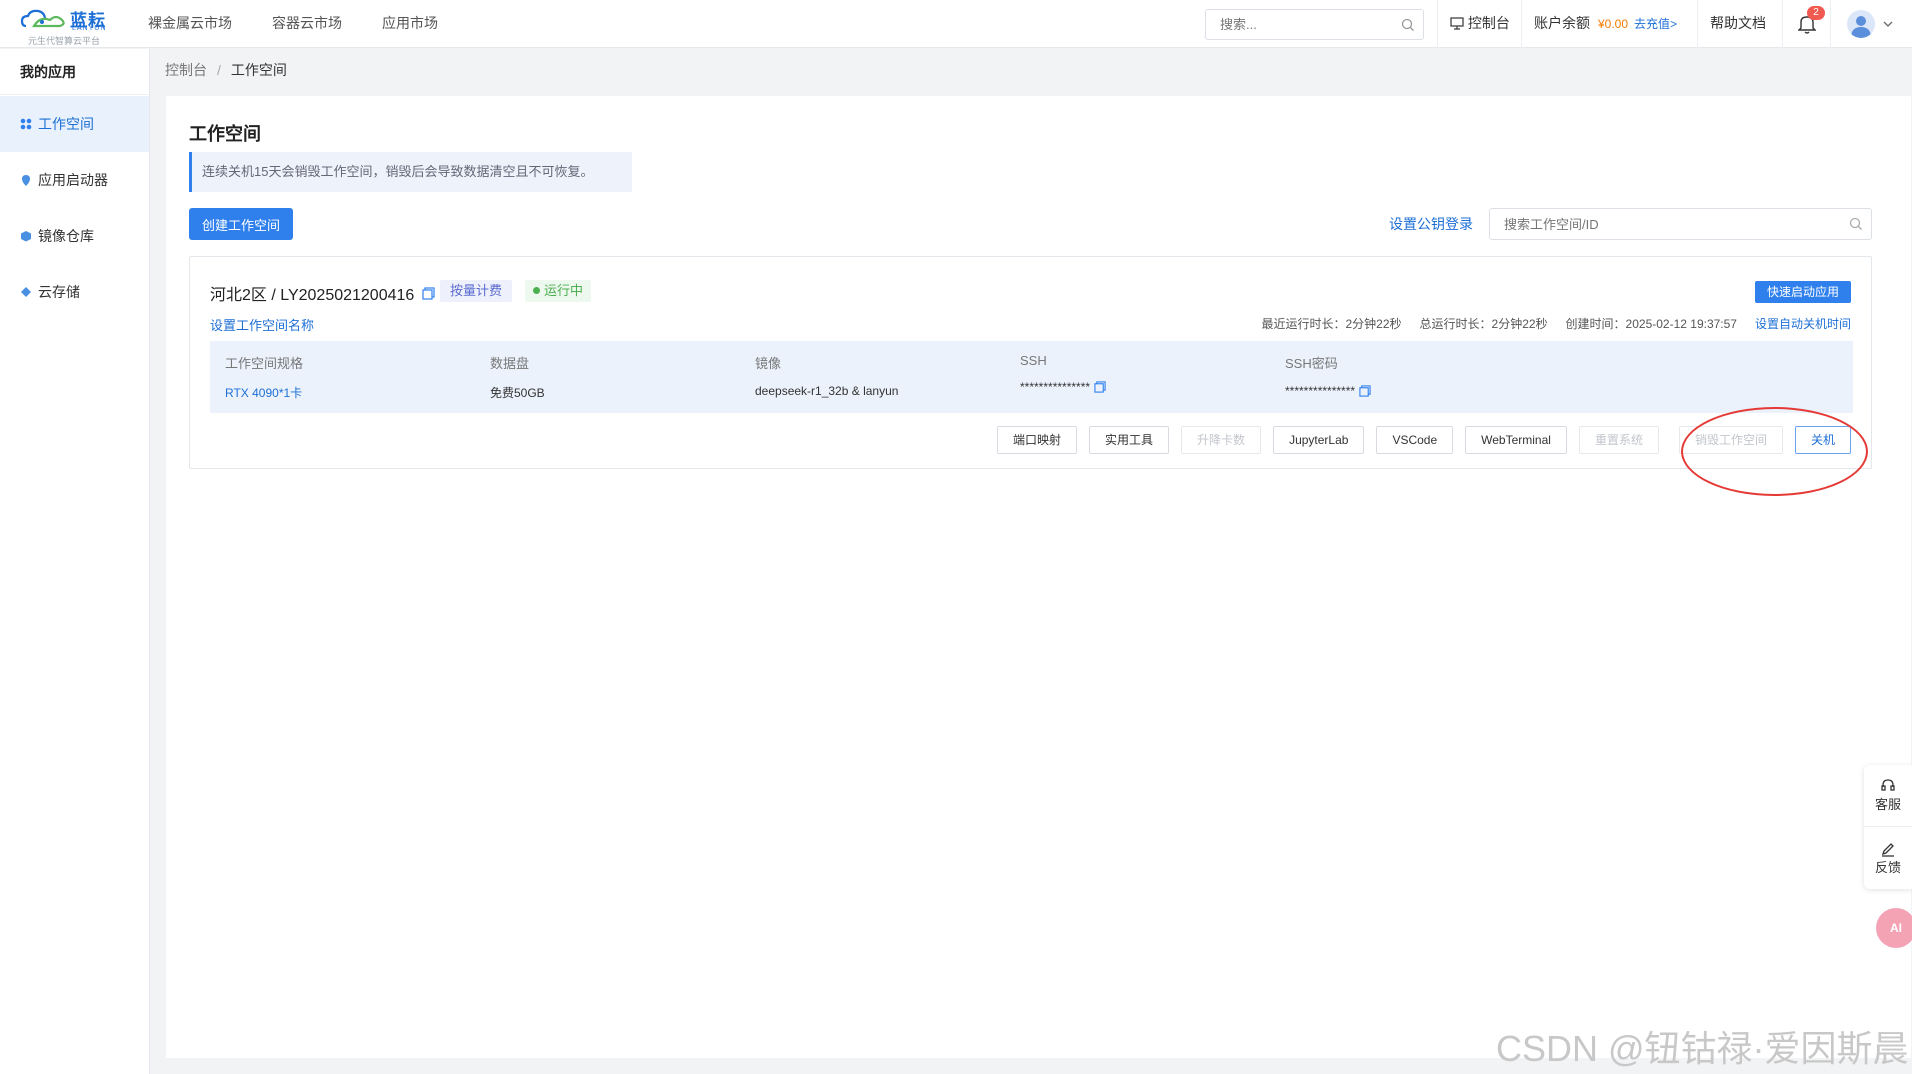 This screenshot has height=1074, width=1912. Describe the element at coordinates (1562, 23) in the screenshot. I see `balance-label: 账户余额` at that location.